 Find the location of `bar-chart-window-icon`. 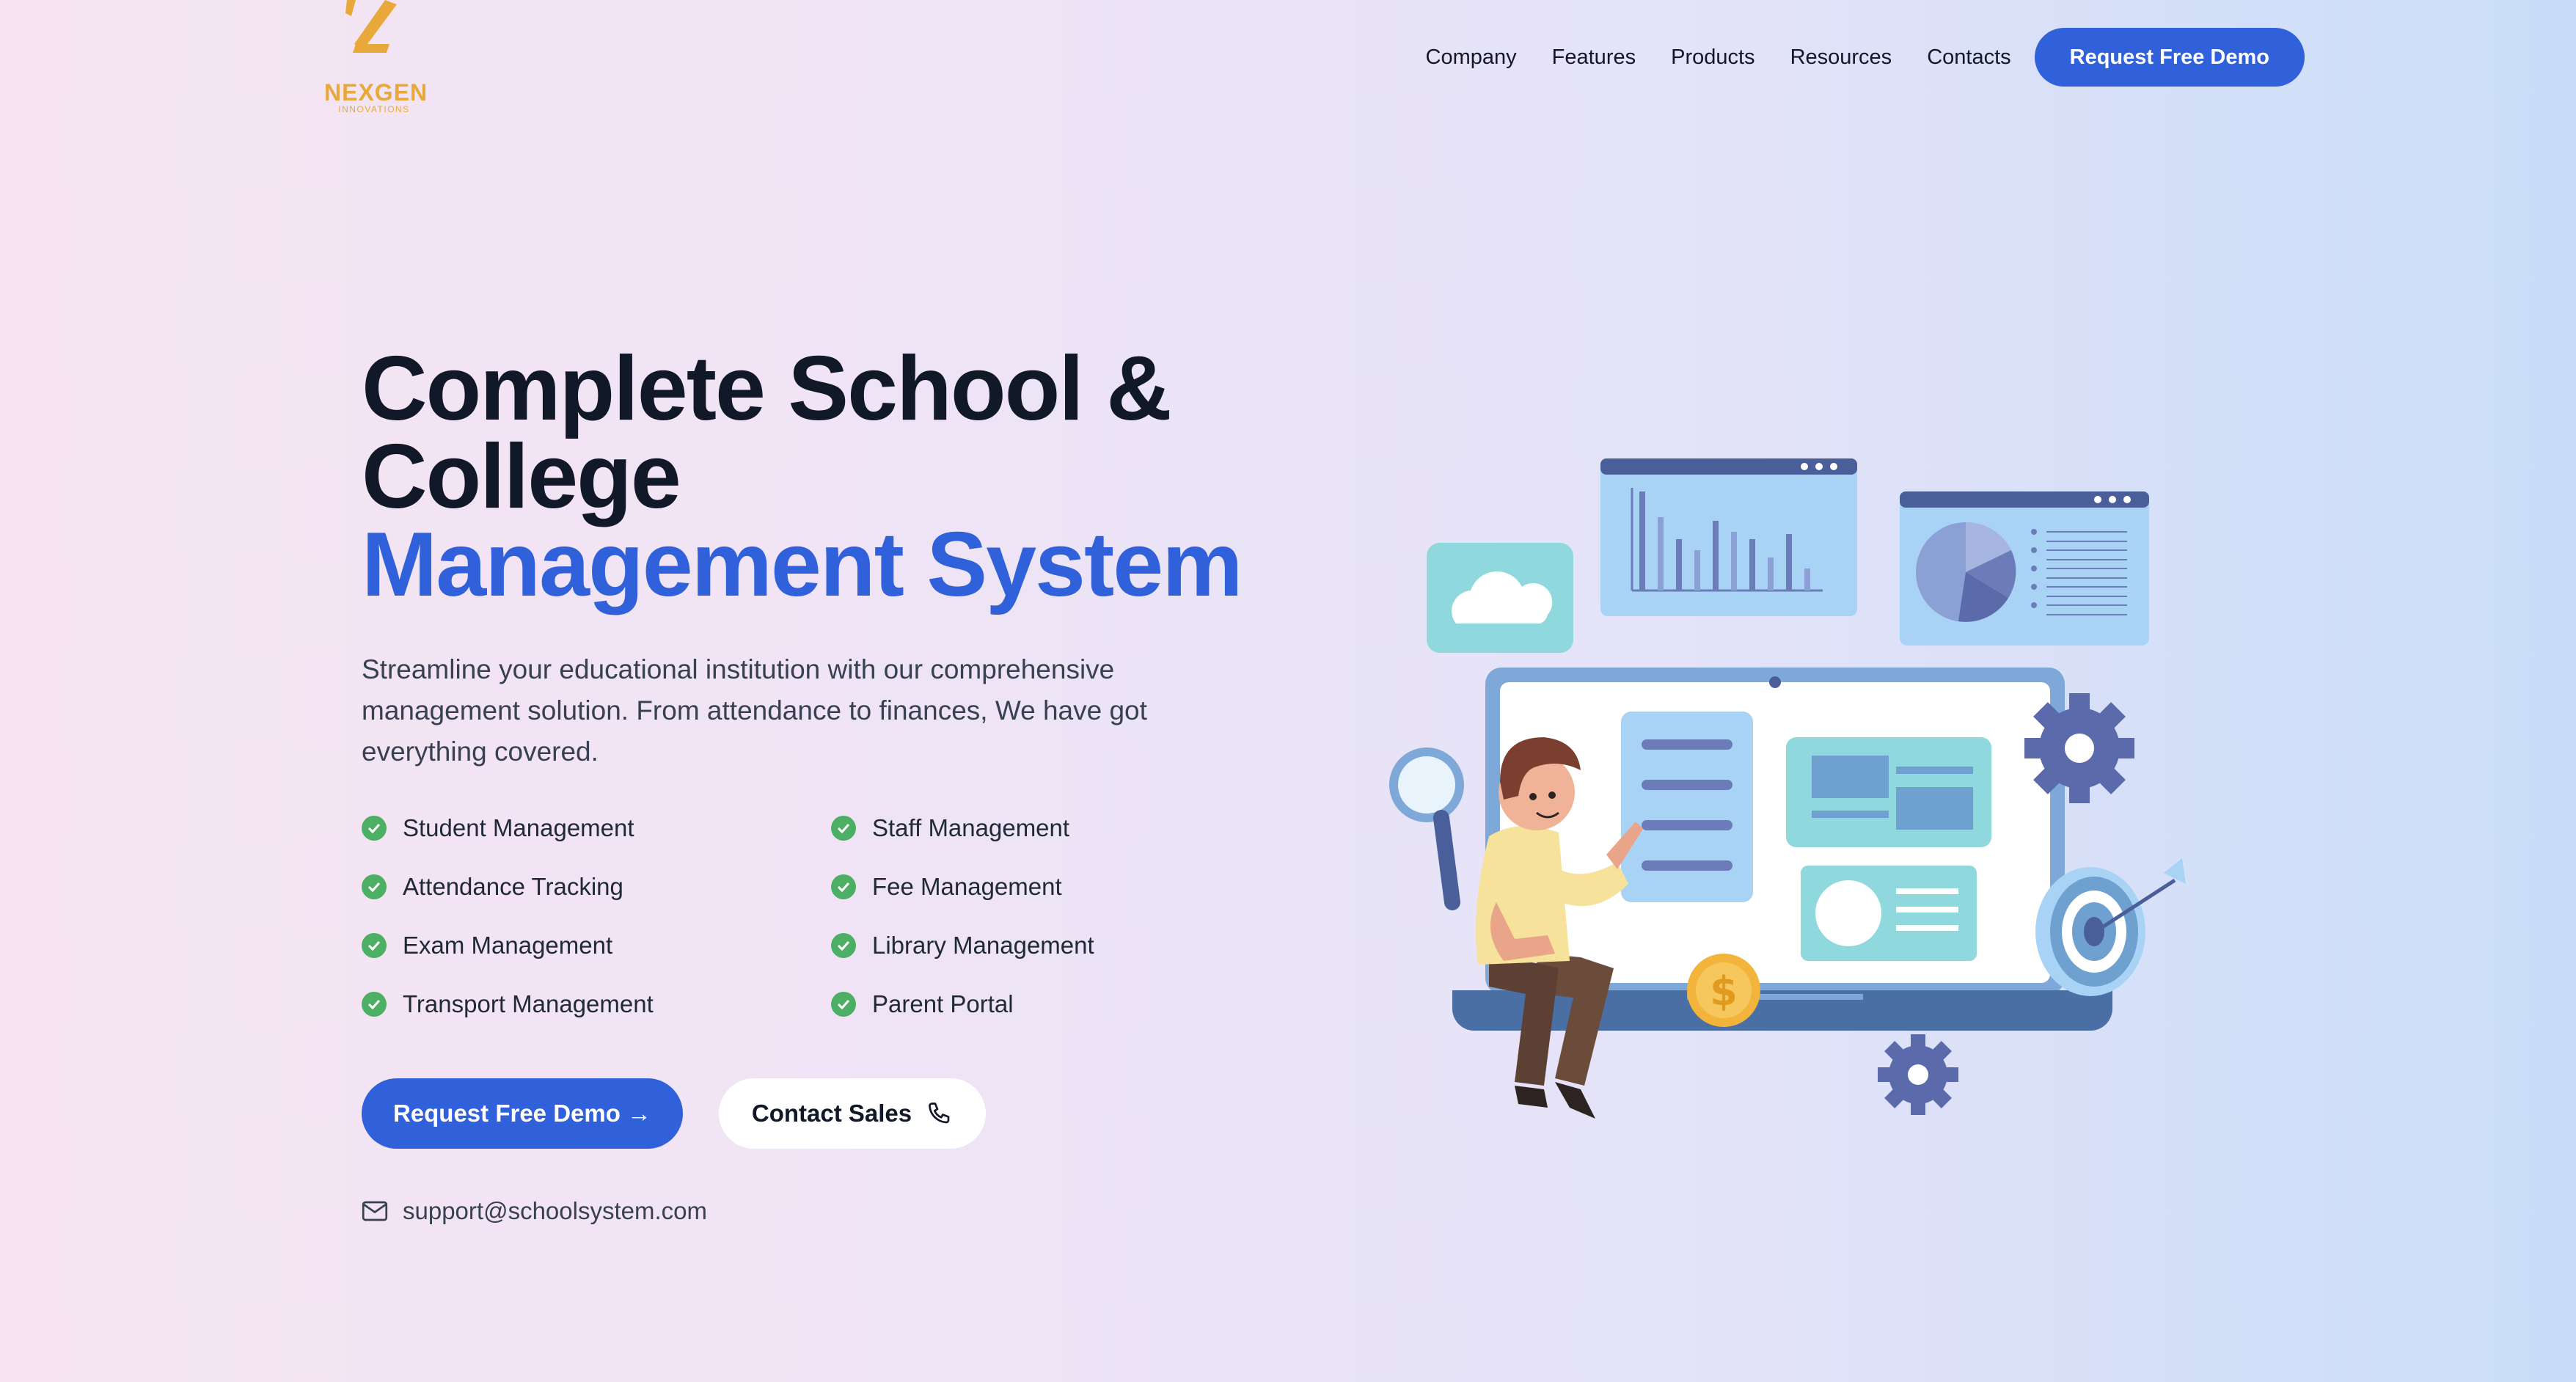

bar-chart-window-icon is located at coordinates (1729, 537).